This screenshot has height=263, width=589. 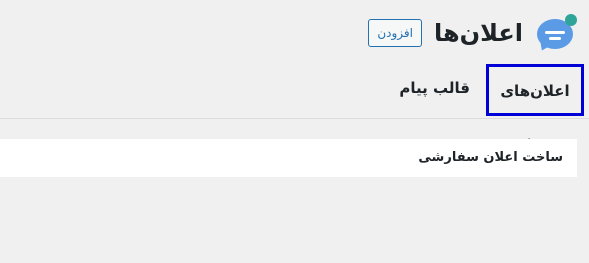 I want to click on page-header: اعلان‌ها افزودن, so click(x=472, y=33).